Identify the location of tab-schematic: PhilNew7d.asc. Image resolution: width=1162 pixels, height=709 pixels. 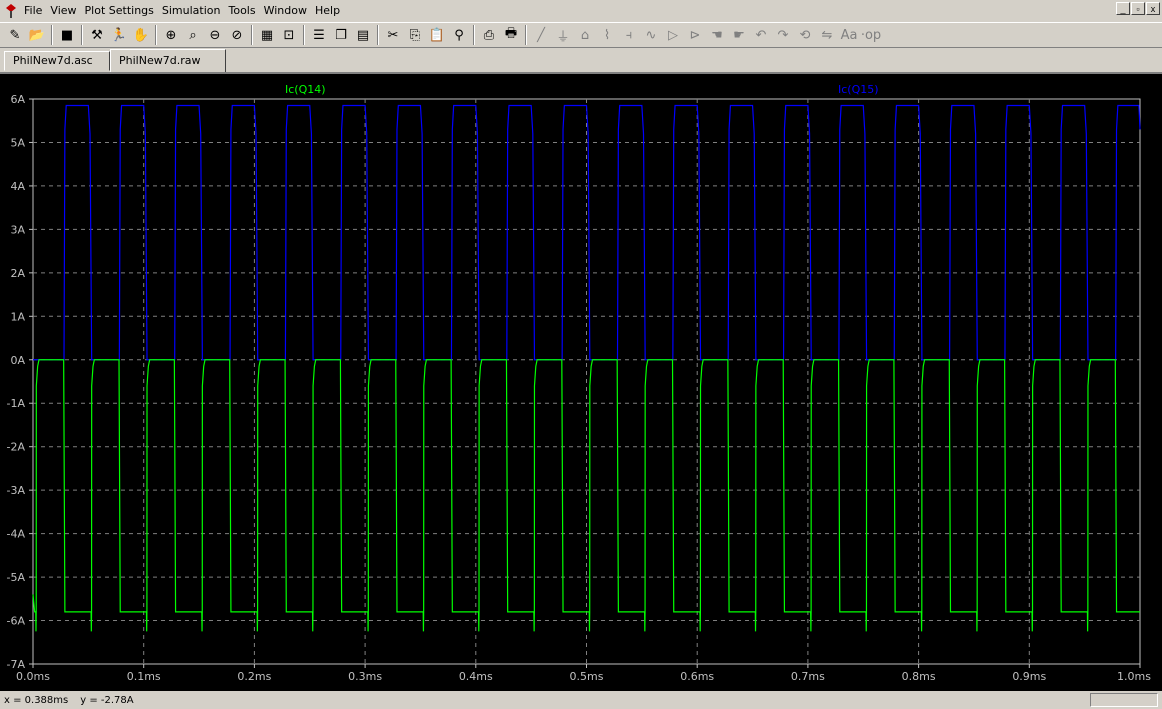
(57, 61).